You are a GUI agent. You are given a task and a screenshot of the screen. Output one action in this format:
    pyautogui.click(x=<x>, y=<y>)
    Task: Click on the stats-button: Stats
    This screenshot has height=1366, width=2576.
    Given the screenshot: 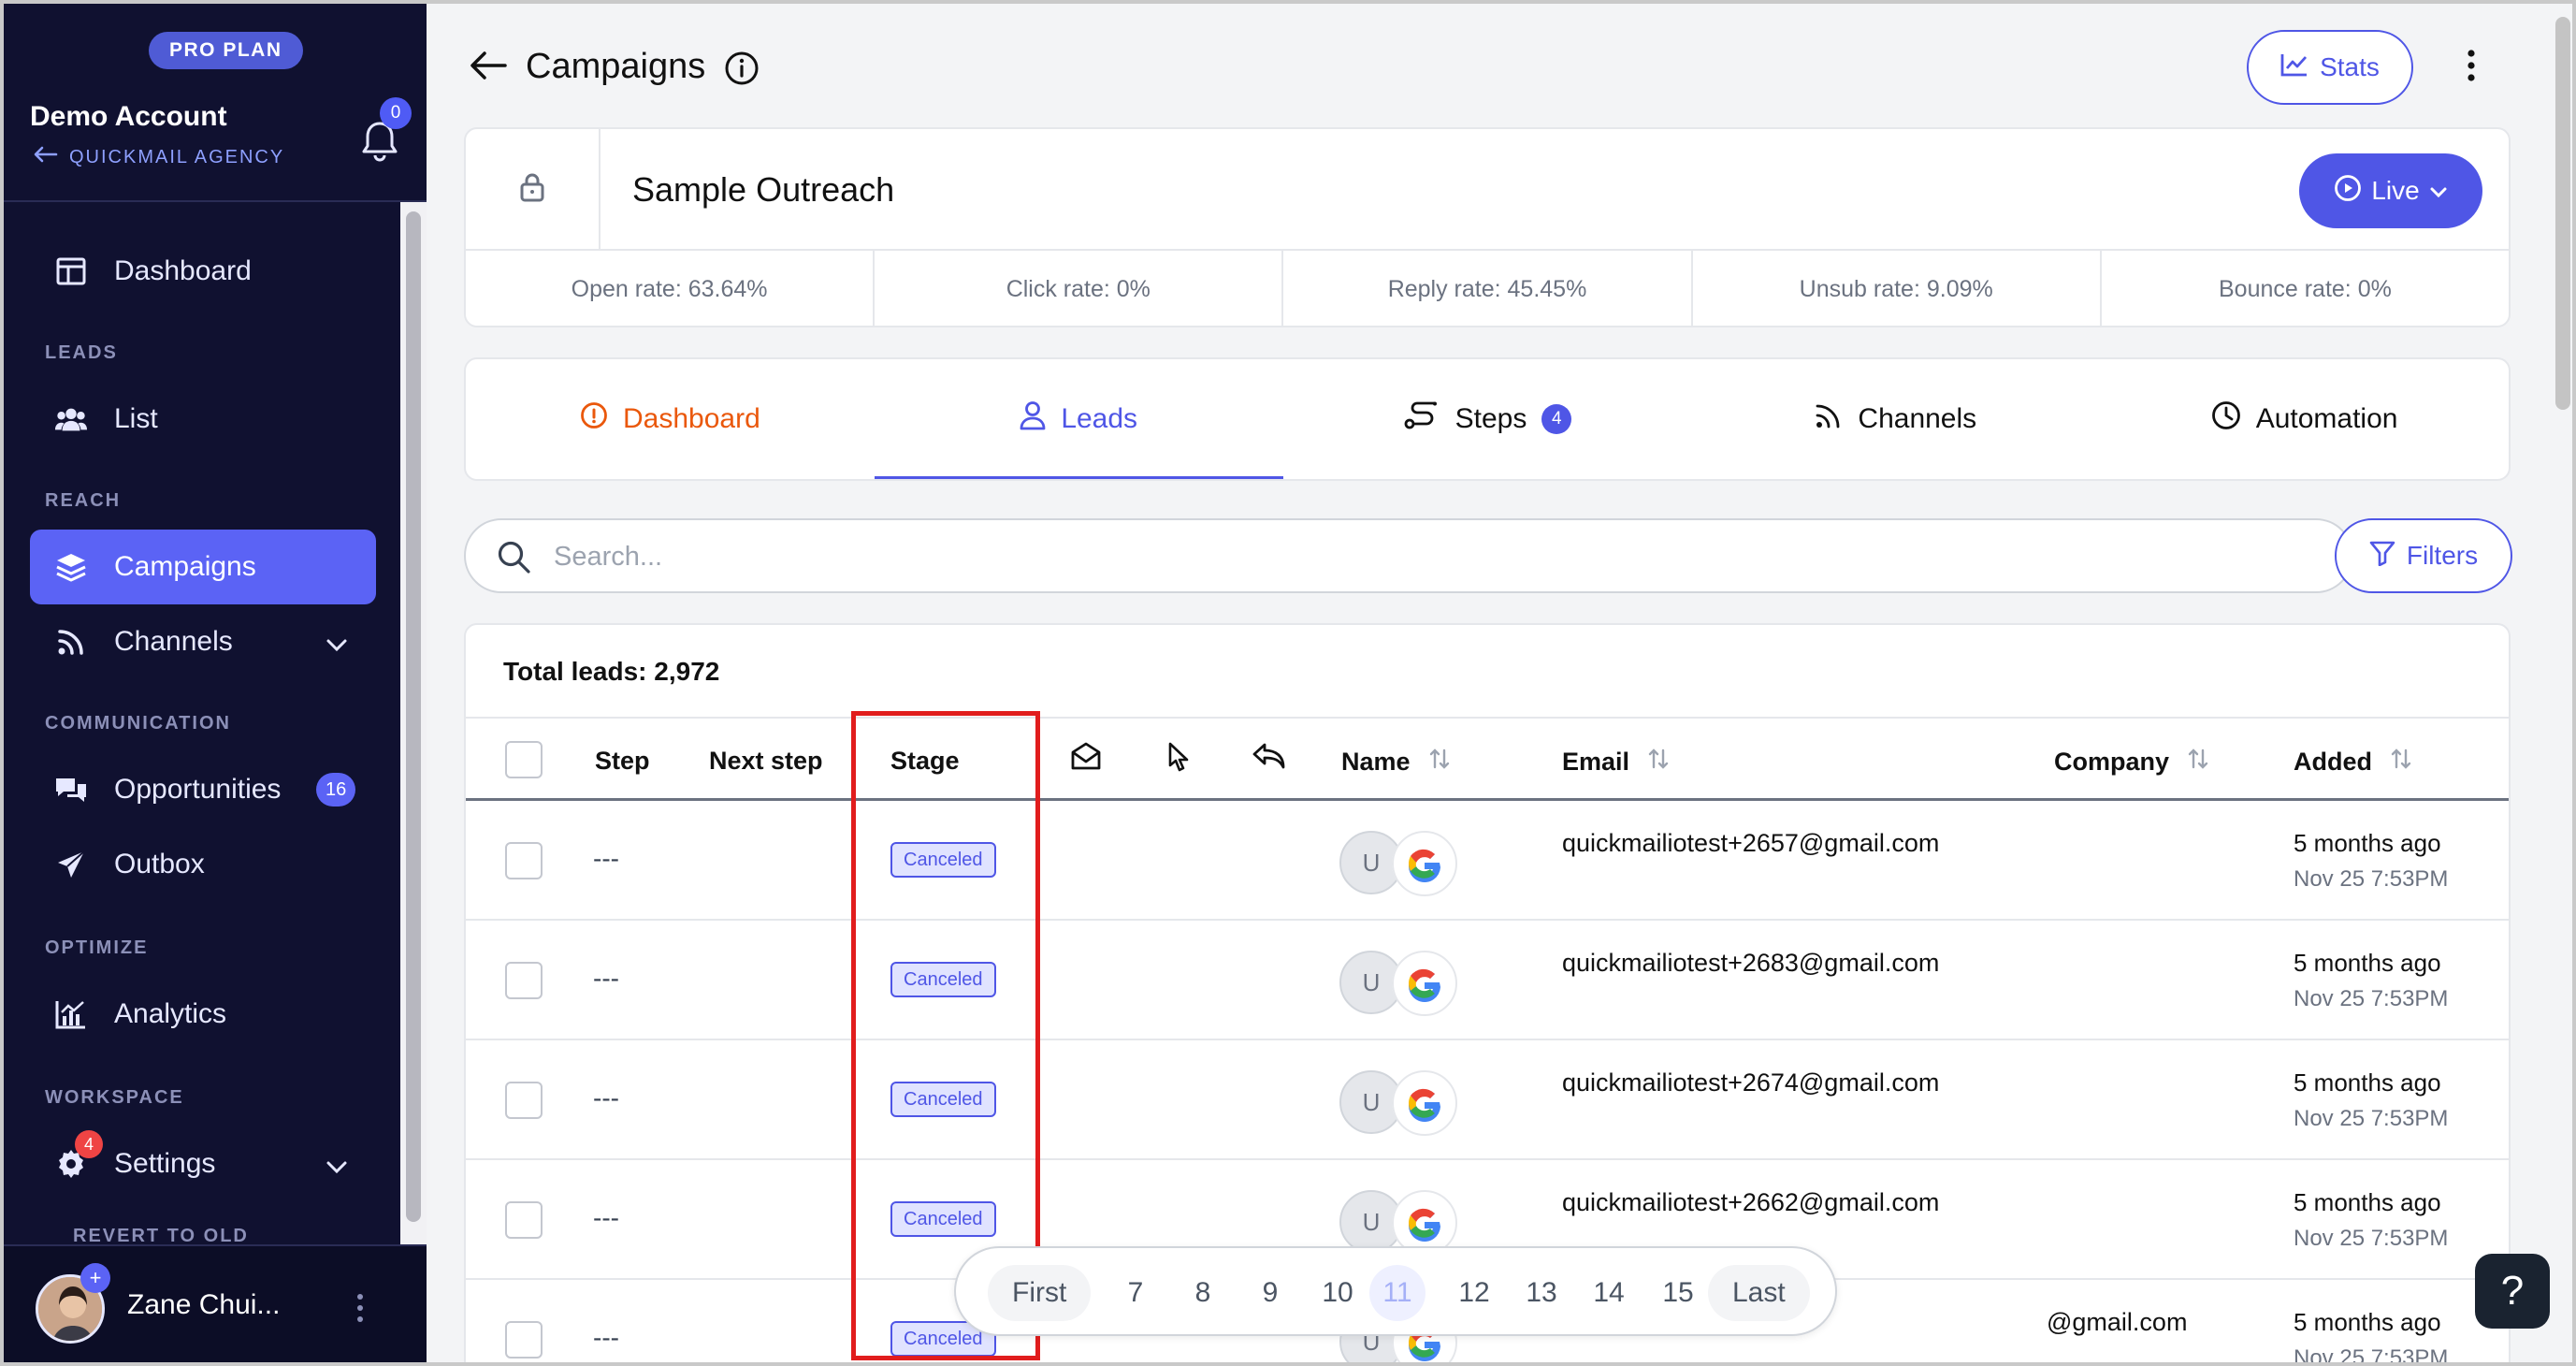 What is the action you would take?
    pyautogui.click(x=2330, y=67)
    